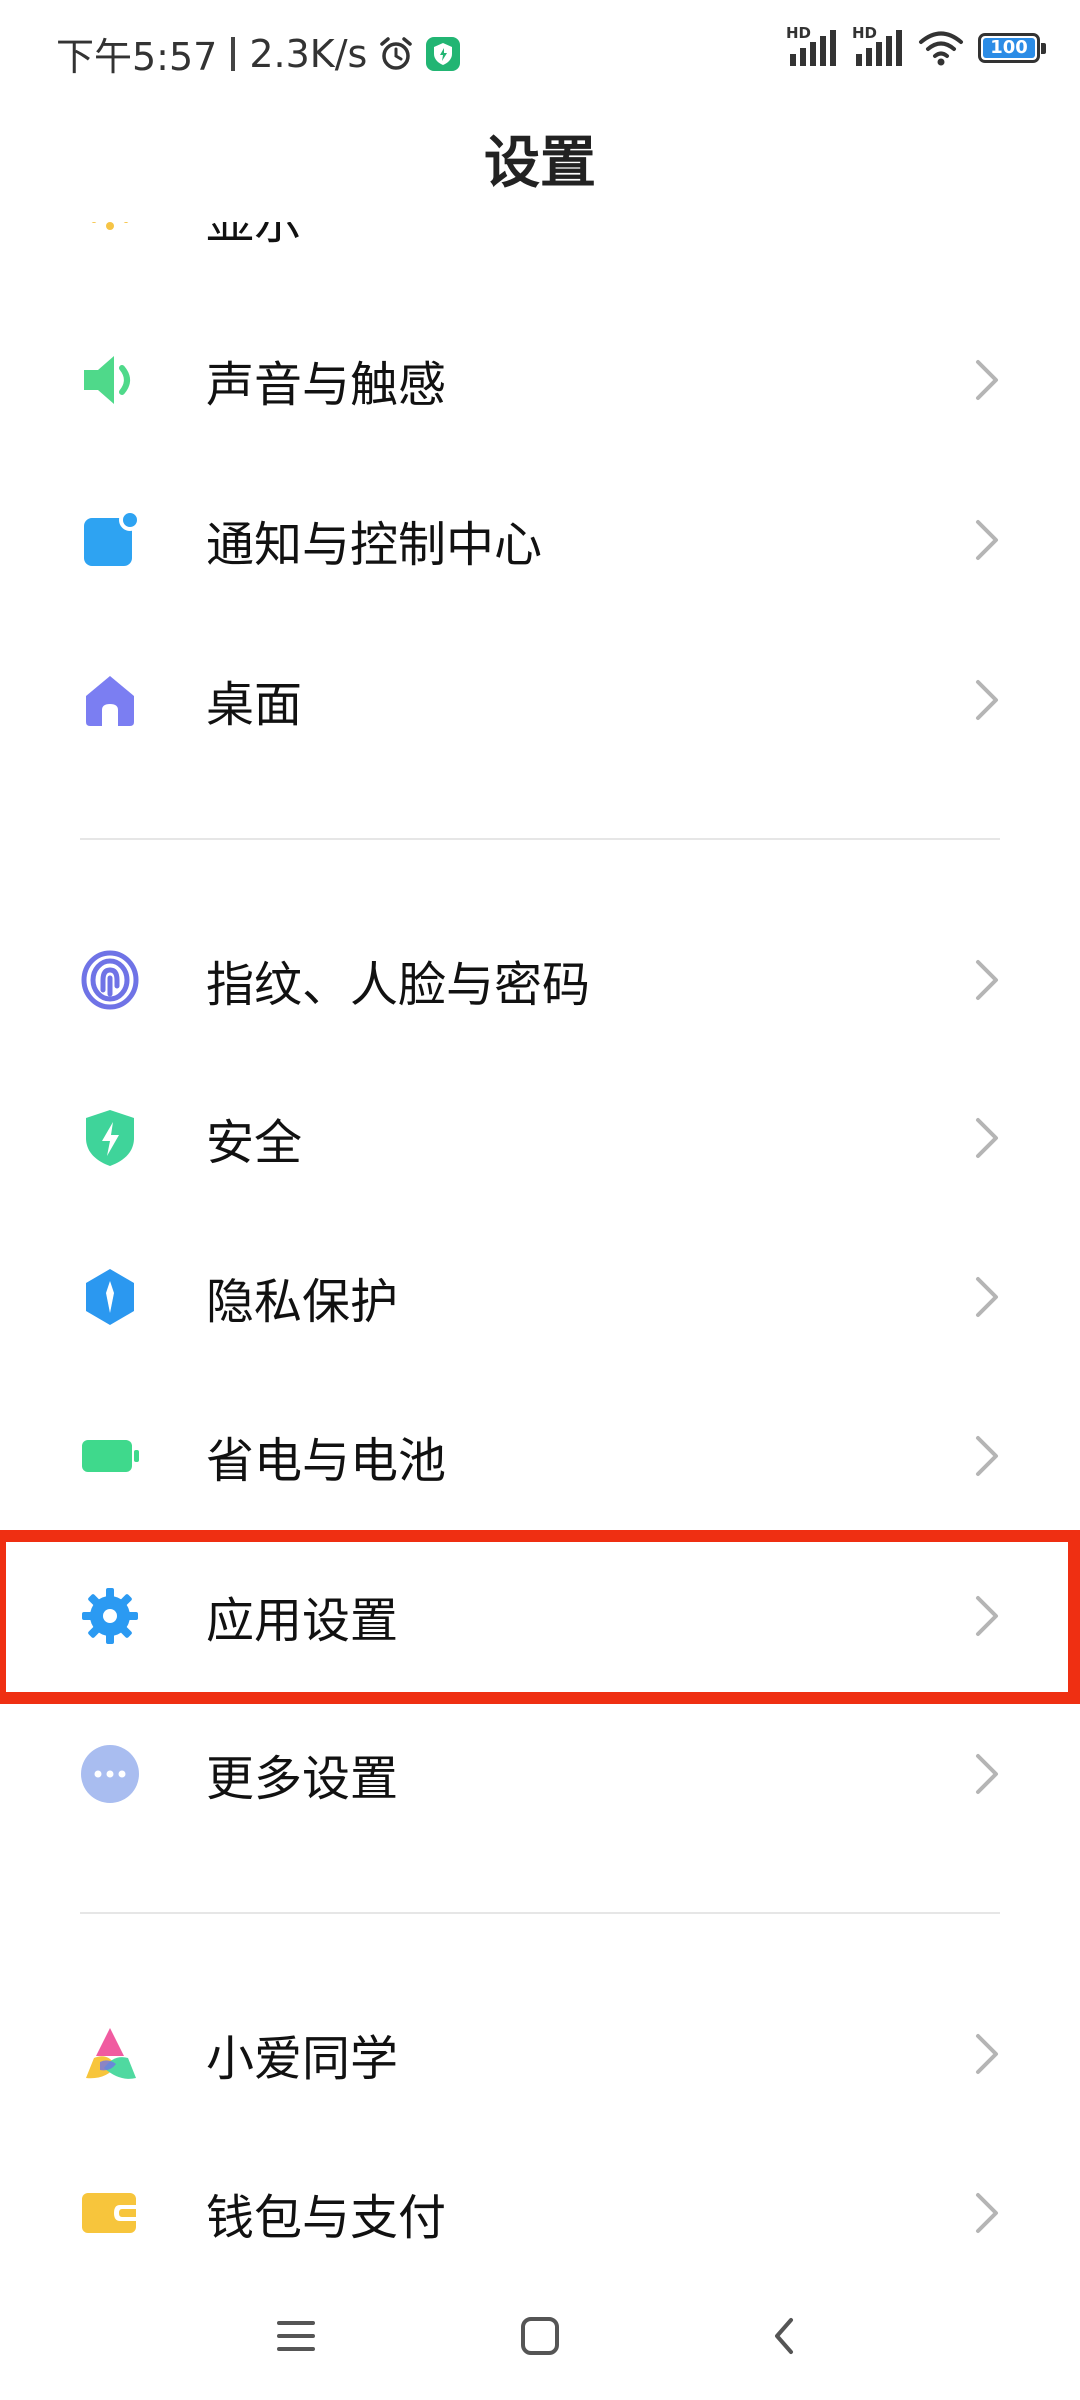 The image size is (1080, 2400). Describe the element at coordinates (540, 163) in the screenshot. I see `page-title: 设置` at that location.